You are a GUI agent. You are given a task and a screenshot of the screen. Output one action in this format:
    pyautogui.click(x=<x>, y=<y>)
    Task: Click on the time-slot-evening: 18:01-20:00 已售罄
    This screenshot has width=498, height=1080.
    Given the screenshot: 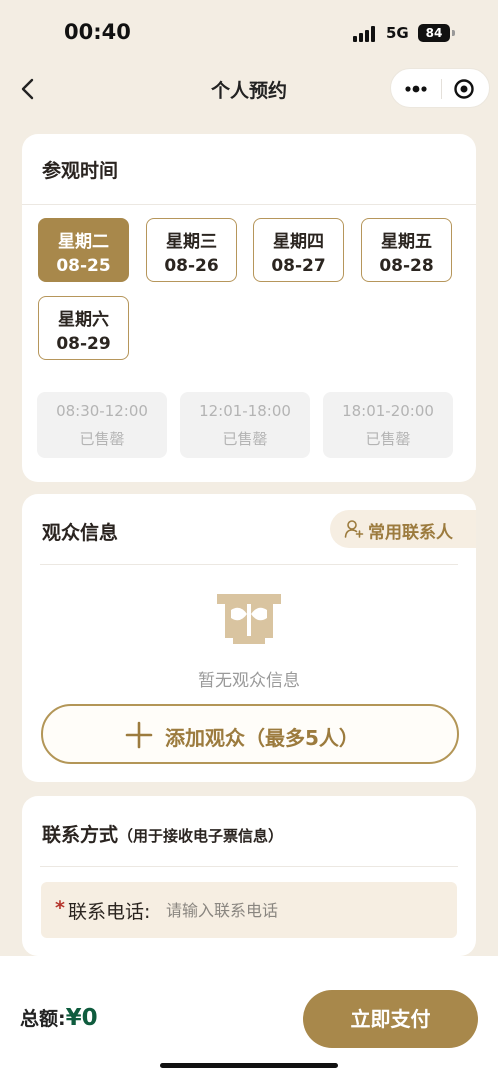 What is the action you would take?
    pyautogui.click(x=388, y=425)
    